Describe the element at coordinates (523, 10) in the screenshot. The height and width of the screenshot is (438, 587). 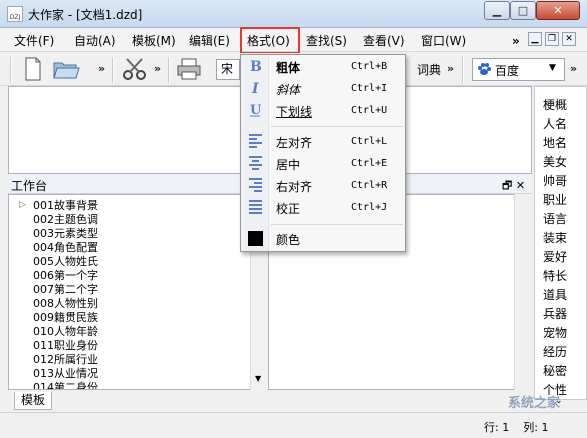
I see `maximize-button: □` at that location.